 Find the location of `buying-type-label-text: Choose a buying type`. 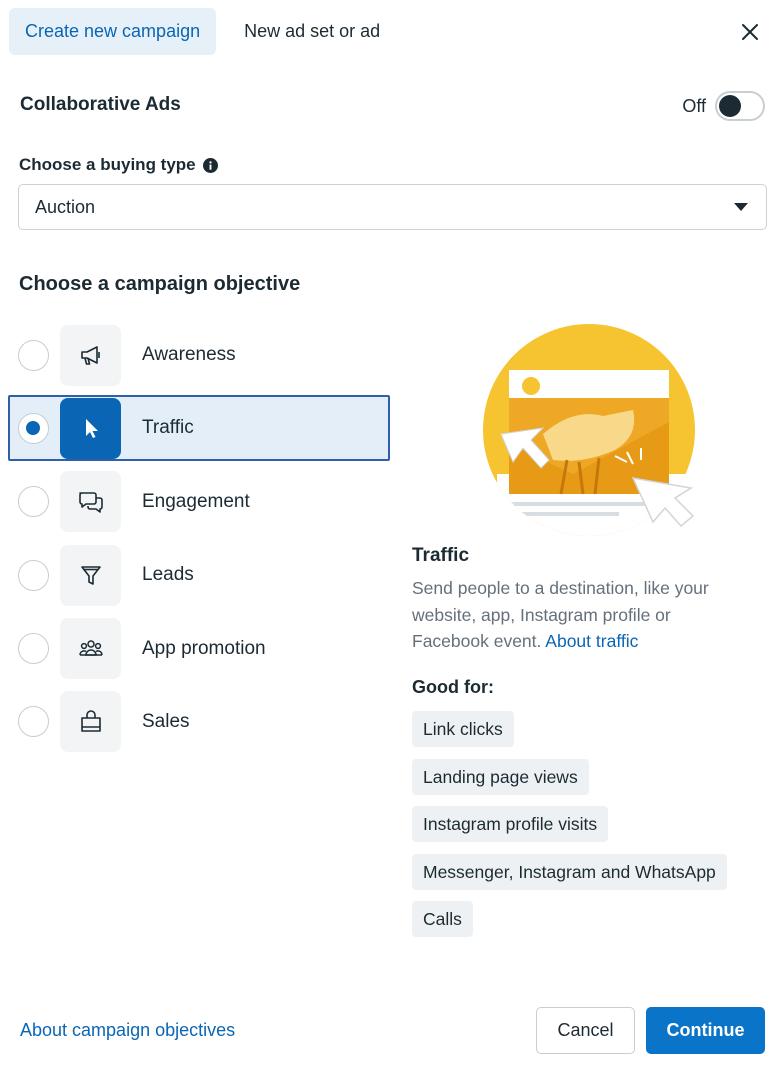

buying-type-label-text: Choose a buying type is located at coordinates (107, 164).